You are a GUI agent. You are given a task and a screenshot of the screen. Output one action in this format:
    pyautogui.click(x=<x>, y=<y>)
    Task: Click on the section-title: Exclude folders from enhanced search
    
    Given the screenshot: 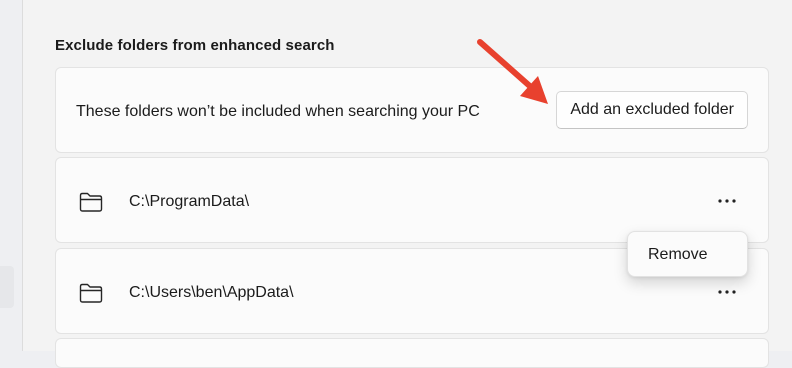 What is the action you would take?
    pyautogui.click(x=195, y=45)
    